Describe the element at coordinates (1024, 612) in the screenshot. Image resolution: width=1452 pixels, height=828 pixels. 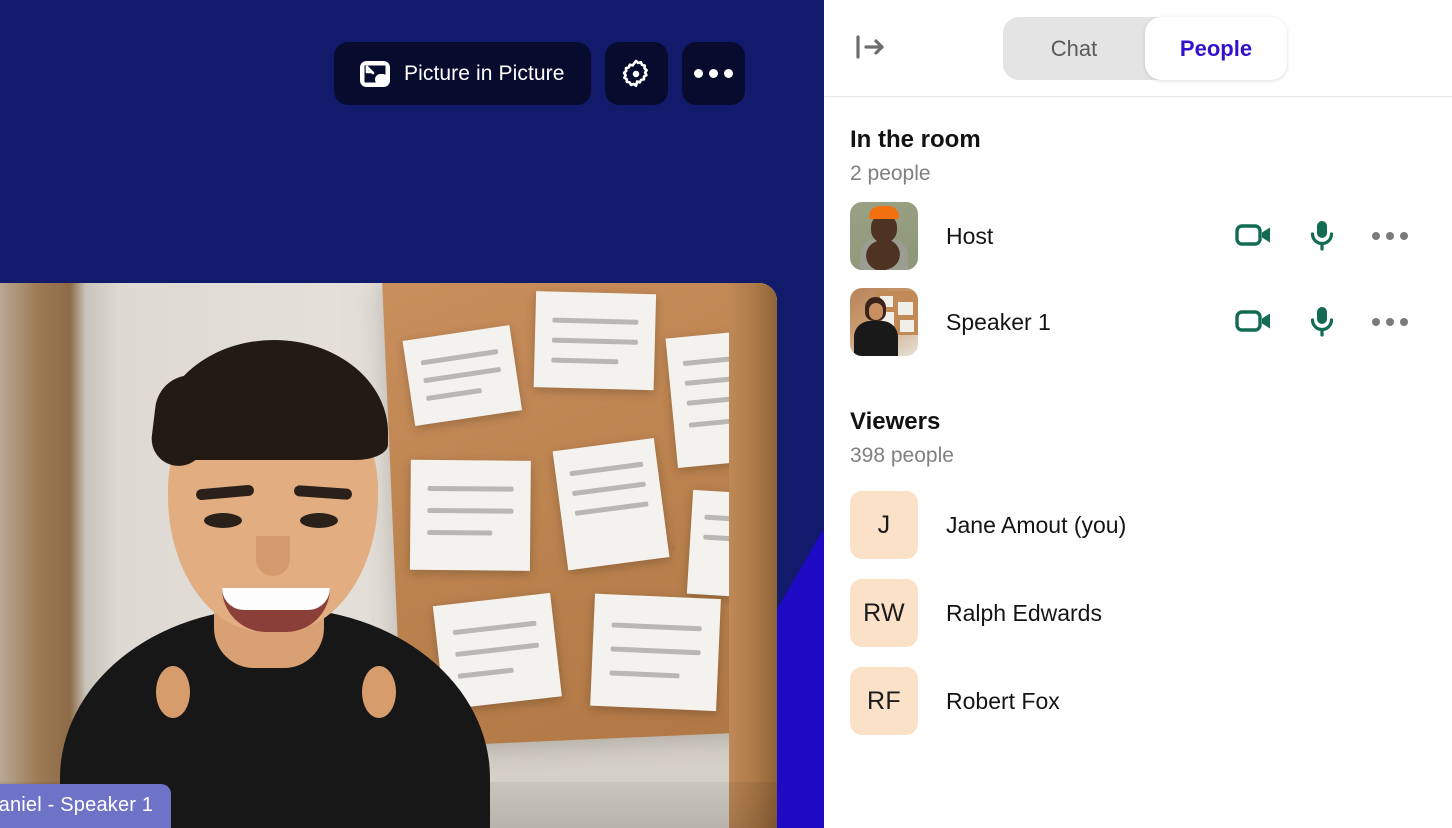
I see `person-name: Ralph Edwards` at that location.